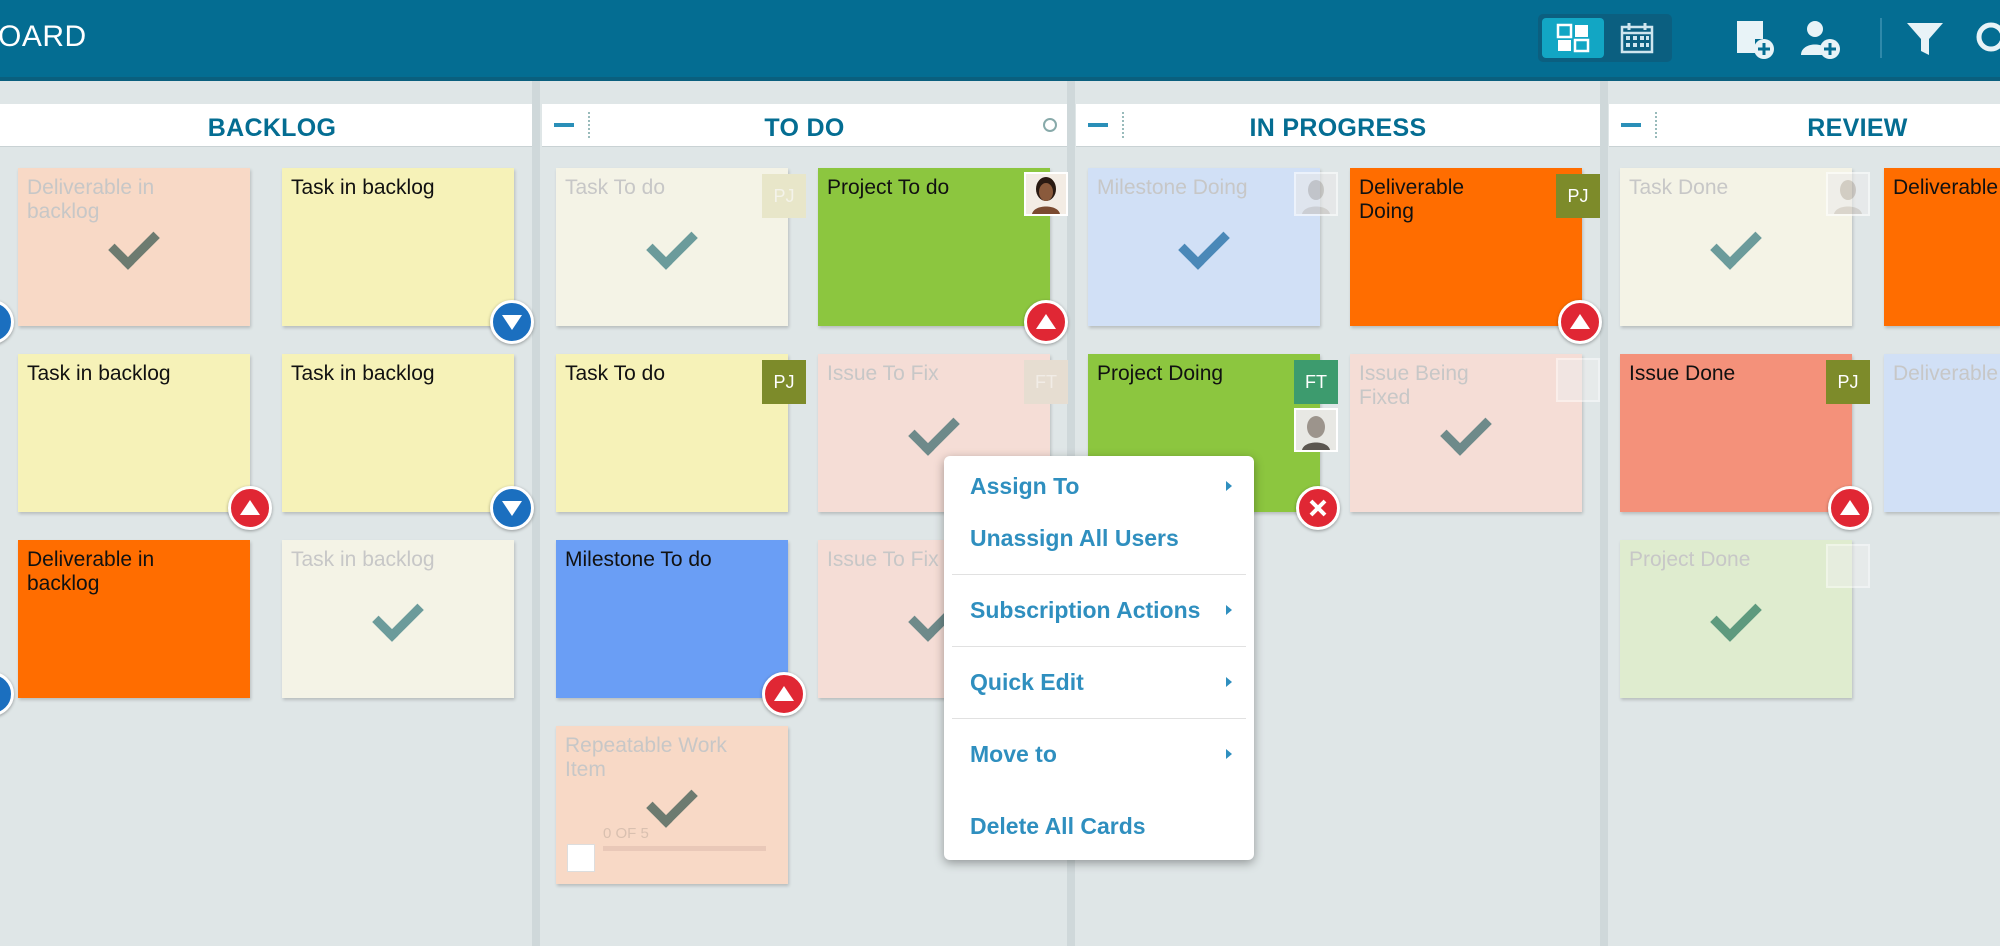 The image size is (2000, 946). Describe the element at coordinates (1104, 826) in the screenshot. I see `menu-item-delete-all-cards: Delete All Cards` at that location.